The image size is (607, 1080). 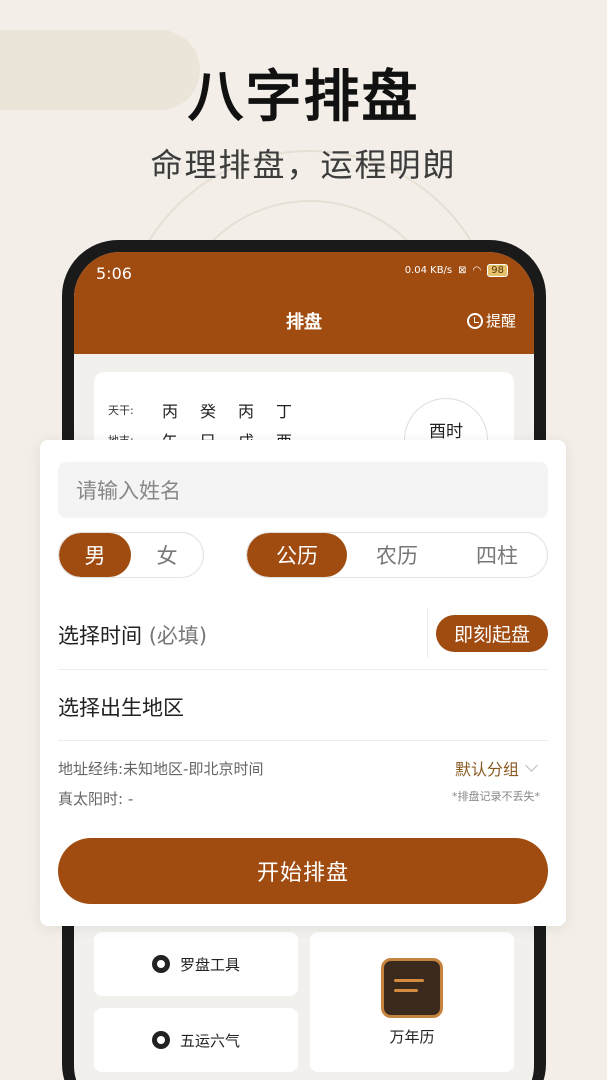 I want to click on calendar-type-toggle: 公历 农历 四柱, so click(x=397, y=555).